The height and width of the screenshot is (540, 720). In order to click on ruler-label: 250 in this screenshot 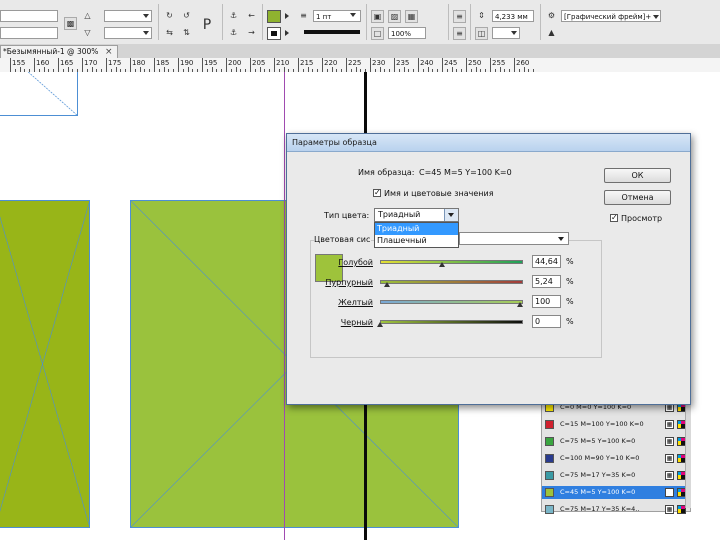, I will do `click(475, 63)`.